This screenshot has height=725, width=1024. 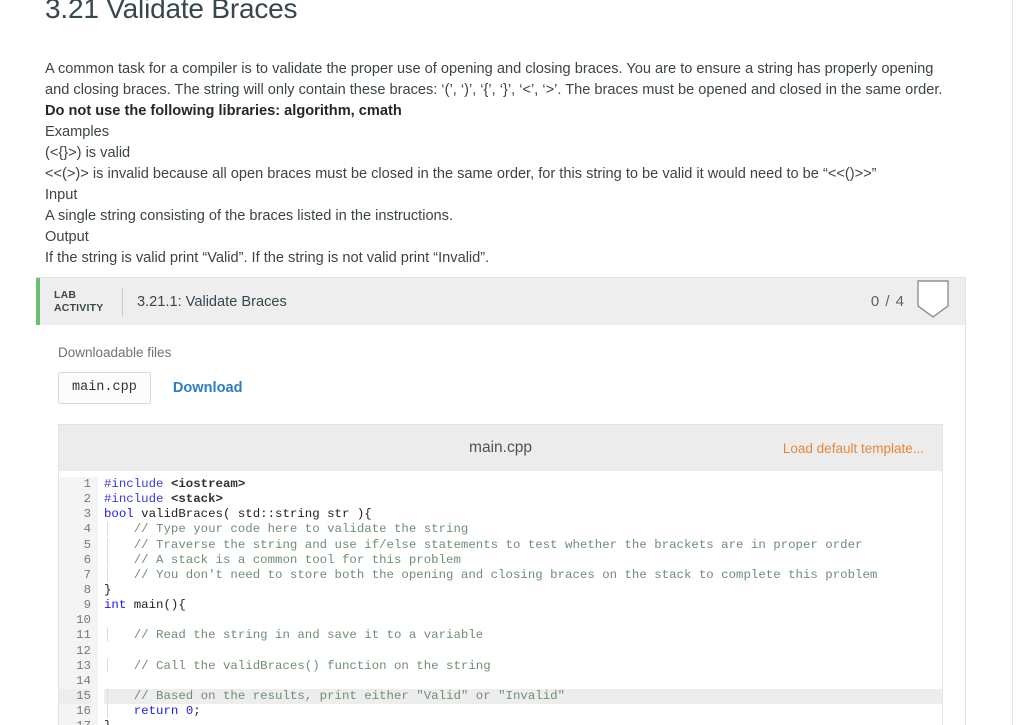 I want to click on line-number-gutter: 1234567891011121314151617, so click(x=78, y=601).